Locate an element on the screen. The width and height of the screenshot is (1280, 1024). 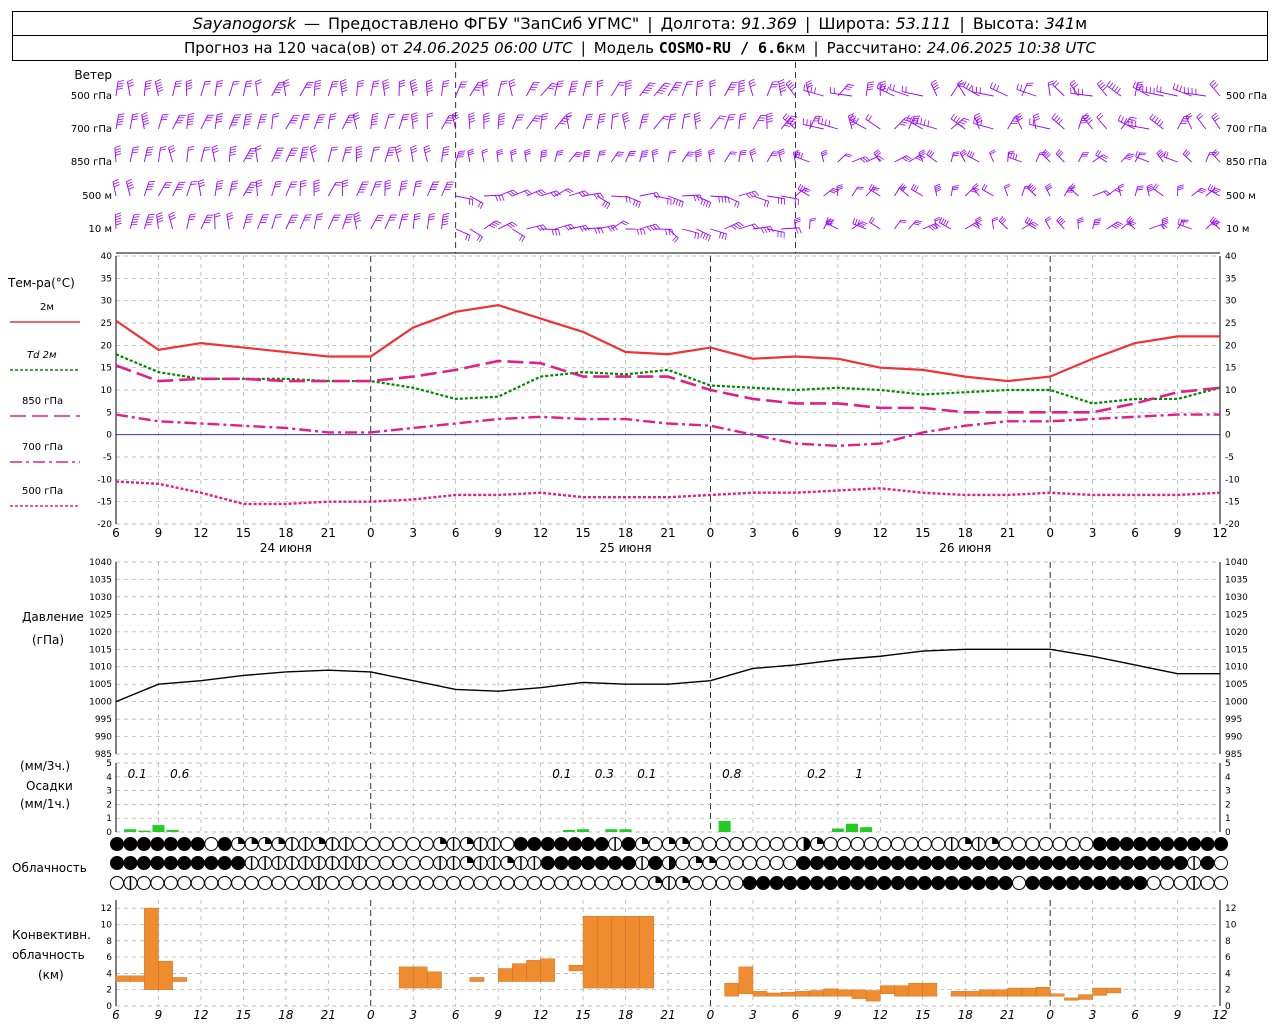
pressure-ytick-right: 990 is located at coordinates (1233, 738).